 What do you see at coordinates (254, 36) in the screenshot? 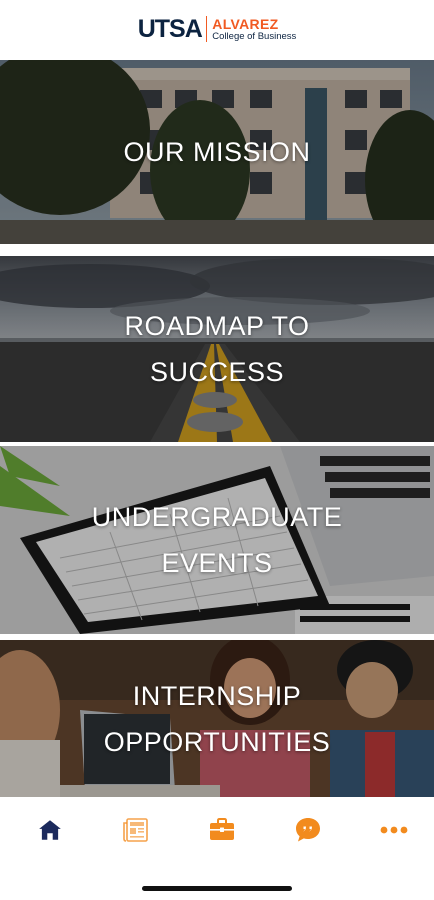
I see `logo-college-text: College of Business` at bounding box center [254, 36].